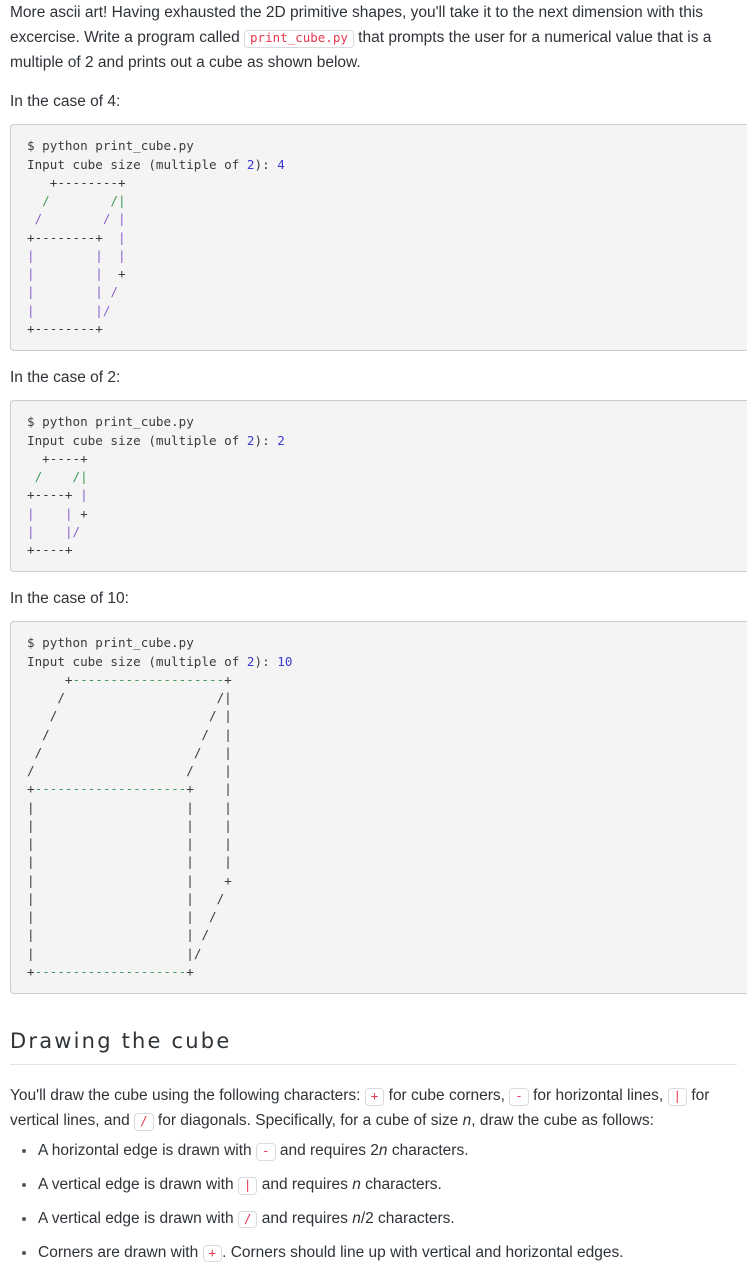 The width and height of the screenshot is (747, 1275). Describe the element at coordinates (110, 146) in the screenshot. I see `terminal-command-4: $ python print_cube.py` at that location.